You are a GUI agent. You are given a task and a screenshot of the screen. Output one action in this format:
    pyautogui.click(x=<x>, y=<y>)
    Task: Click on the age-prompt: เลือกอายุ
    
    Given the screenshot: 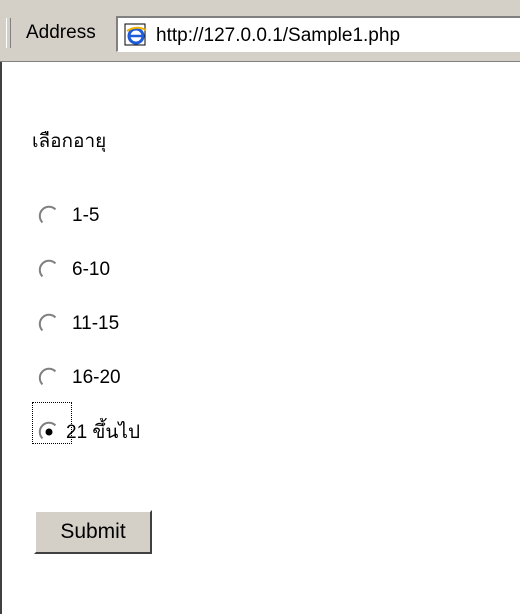 What is the action you would take?
    pyautogui.click(x=69, y=141)
    